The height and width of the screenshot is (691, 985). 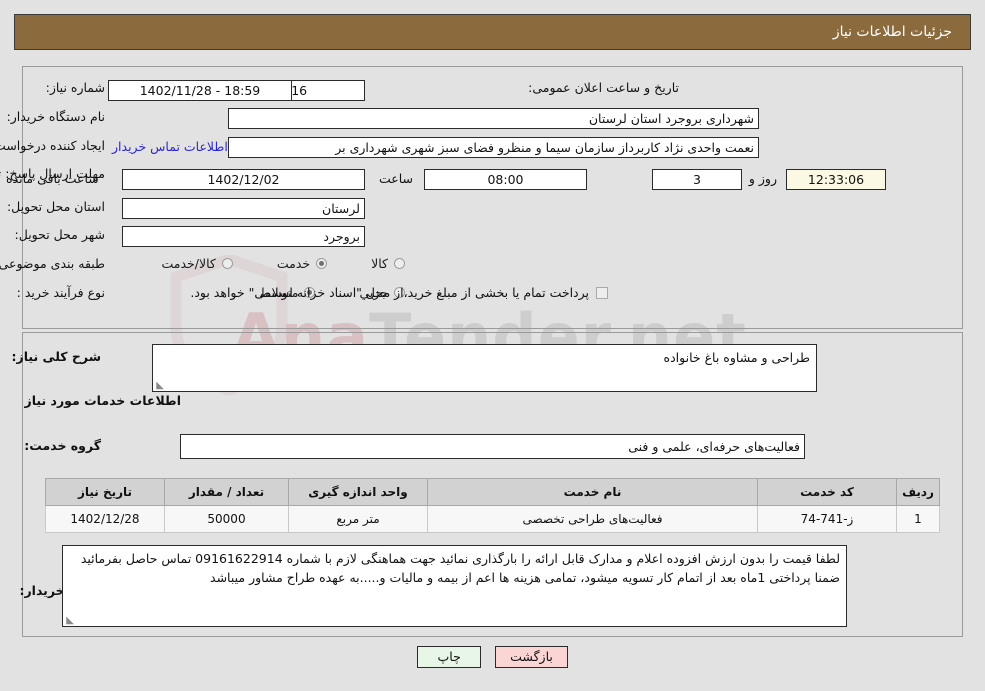 I want to click on buyer-org-label: نام دستگاه خریدار:, so click(x=55, y=116).